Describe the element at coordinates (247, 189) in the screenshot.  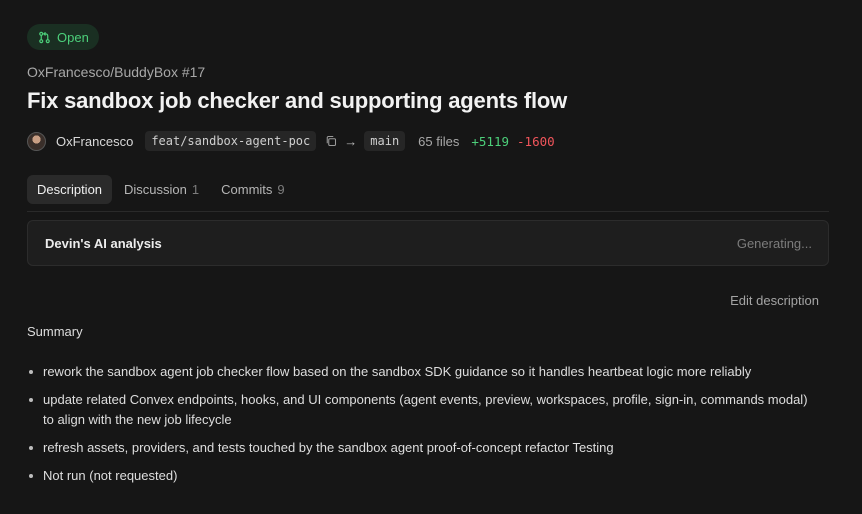
I see `tab-label: Commits` at that location.